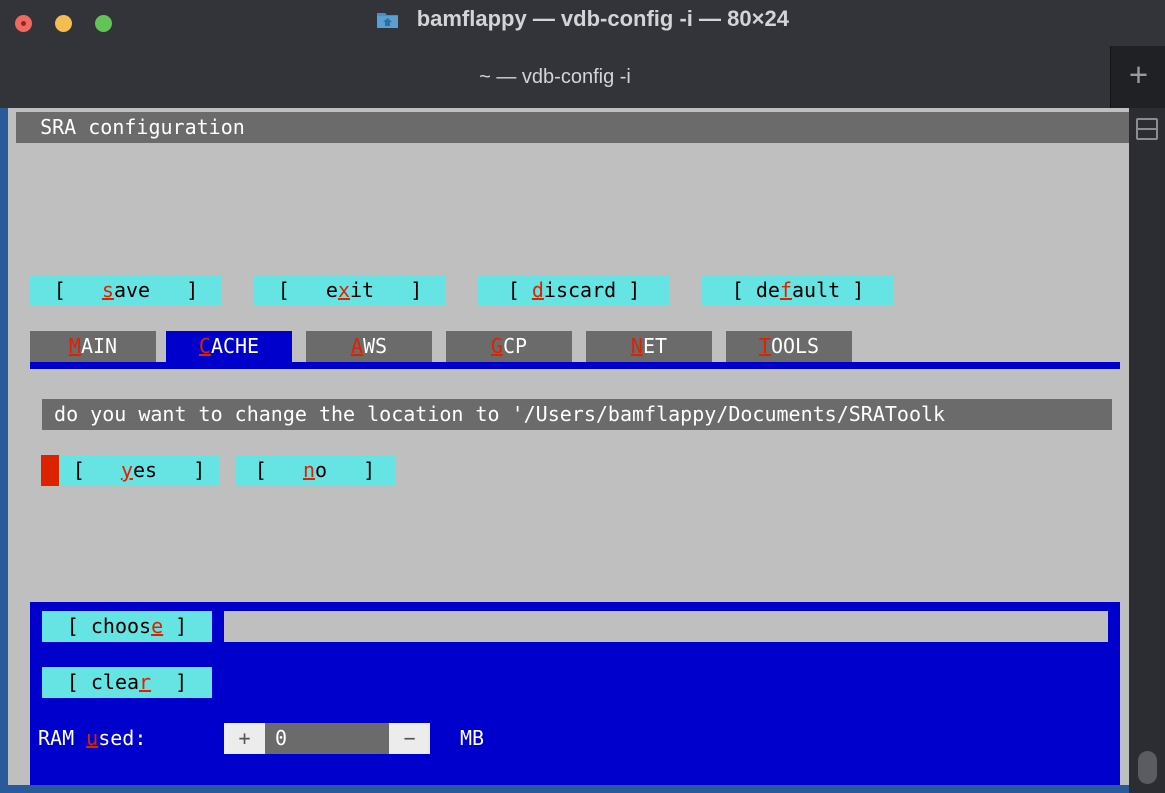 This screenshot has height=793, width=1165. What do you see at coordinates (537, 290) in the screenshot?
I see `discard-hotkey: d` at bounding box center [537, 290].